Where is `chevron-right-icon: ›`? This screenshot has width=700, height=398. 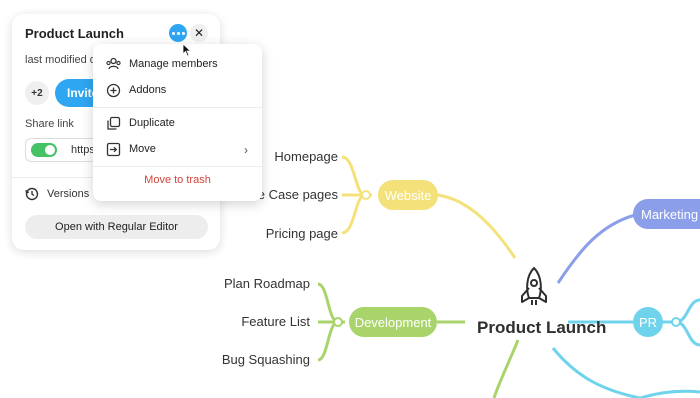
chevron-right-icon: › is located at coordinates (246, 150).